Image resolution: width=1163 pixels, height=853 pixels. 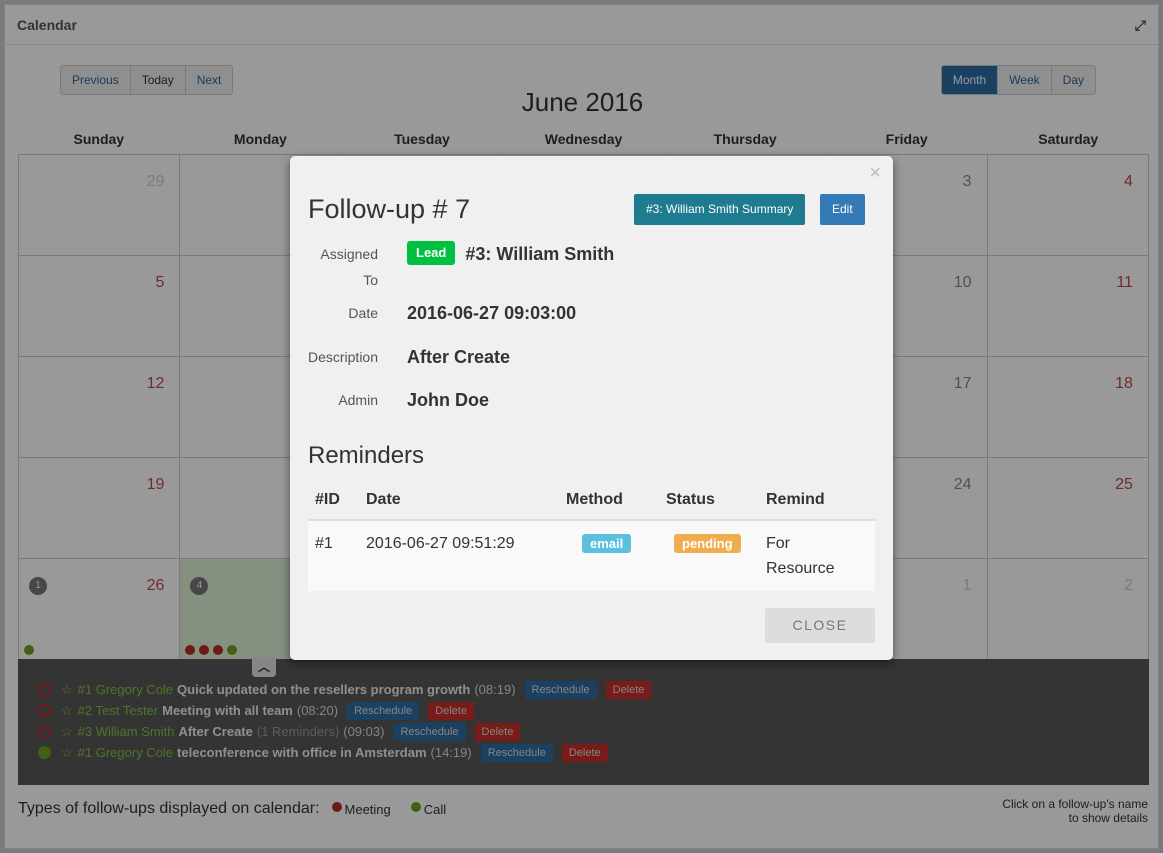 What do you see at coordinates (820, 625) in the screenshot?
I see `close-button: CLOSE` at bounding box center [820, 625].